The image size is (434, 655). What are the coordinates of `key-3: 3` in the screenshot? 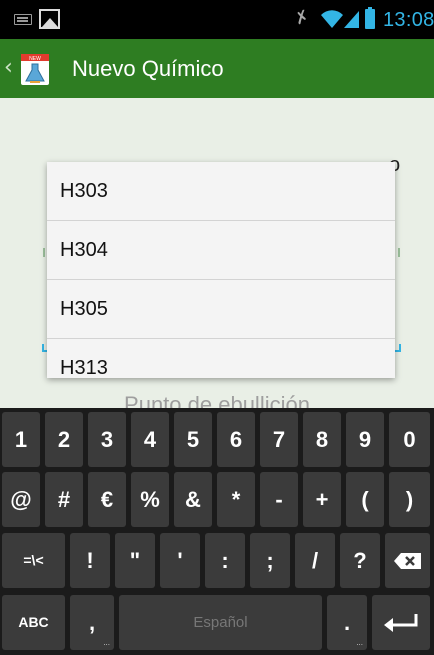 It's located at (107, 439).